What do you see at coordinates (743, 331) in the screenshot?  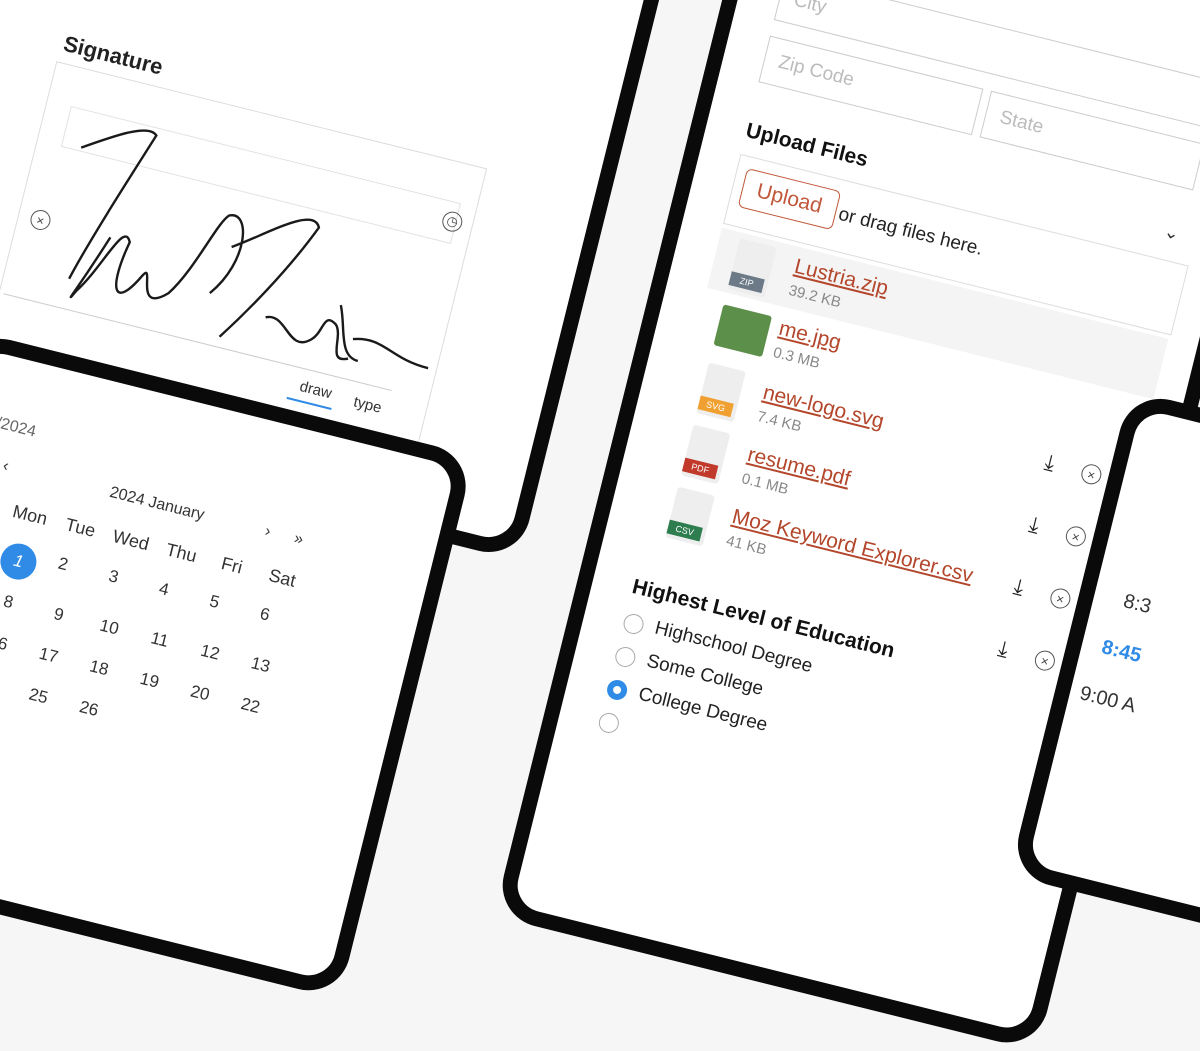 I see `image-thumbnail` at bounding box center [743, 331].